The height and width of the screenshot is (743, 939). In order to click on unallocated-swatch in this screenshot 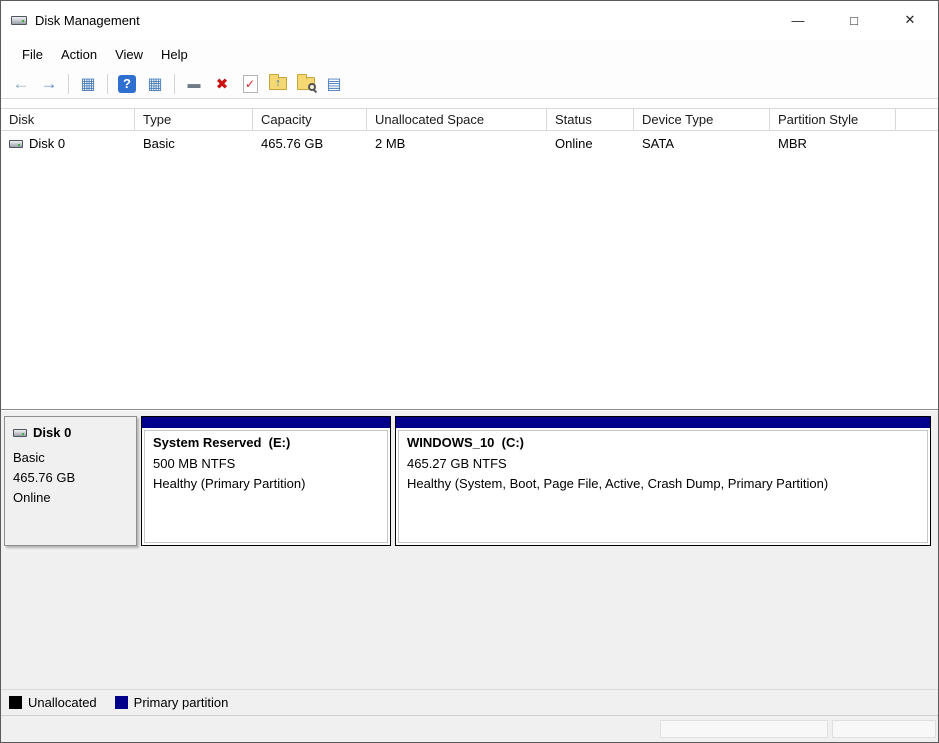, I will do `click(15, 702)`.